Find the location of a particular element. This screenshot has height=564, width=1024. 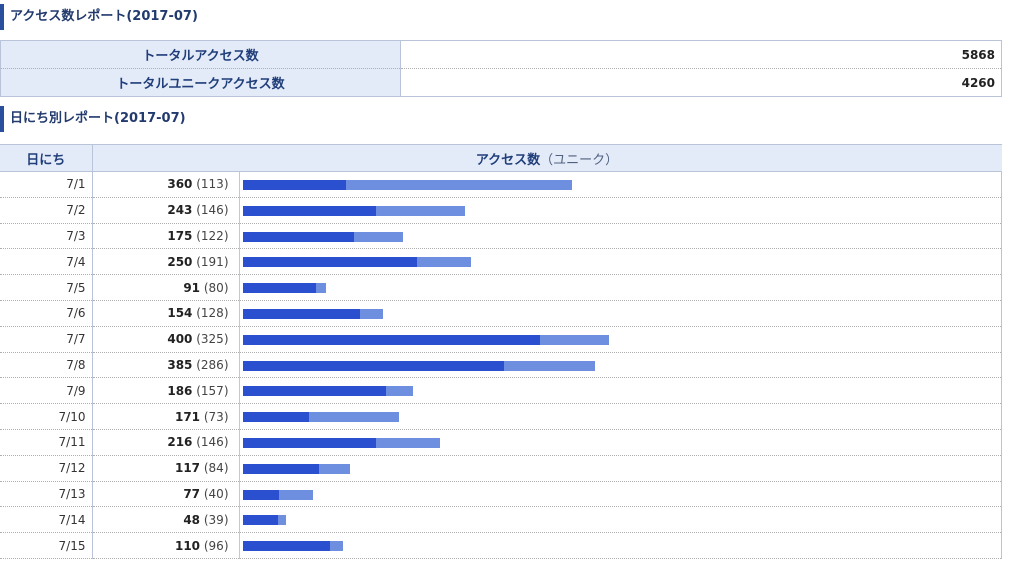

access-count-cell: 91 (80) is located at coordinates (166, 287).